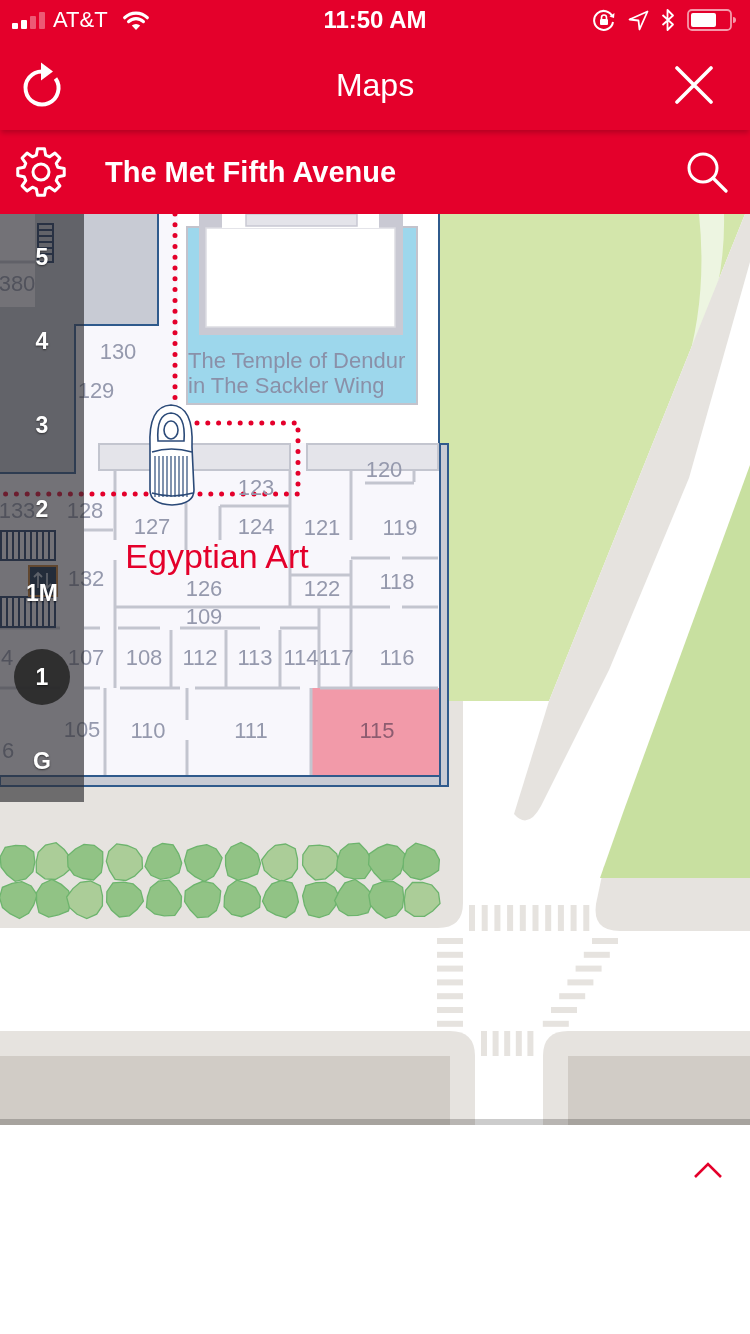 The image size is (750, 1334). Describe the element at coordinates (204, 588) in the screenshot. I see `room-number: 126` at that location.